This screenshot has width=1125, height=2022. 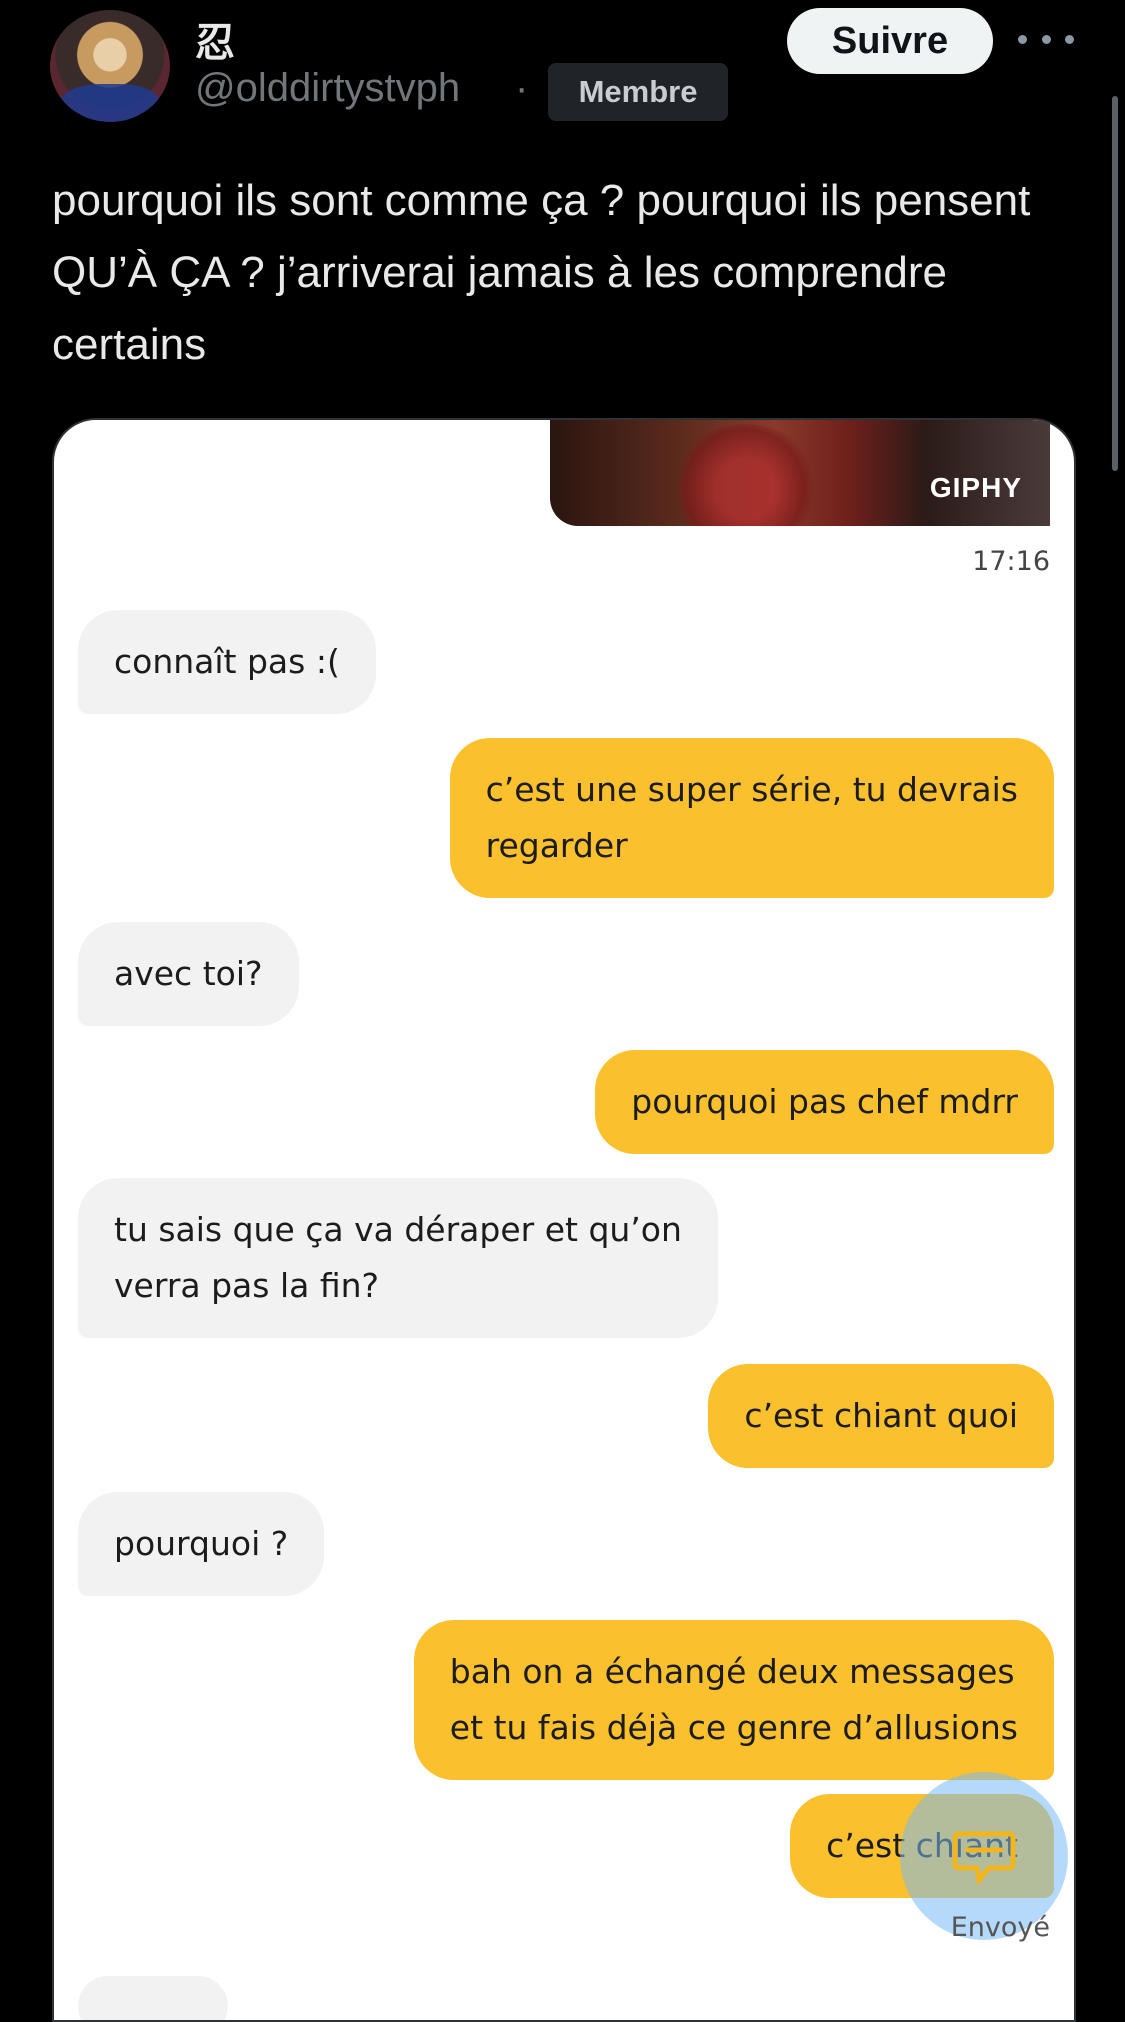 What do you see at coordinates (1115, 283) in the screenshot?
I see `scrollbar` at bounding box center [1115, 283].